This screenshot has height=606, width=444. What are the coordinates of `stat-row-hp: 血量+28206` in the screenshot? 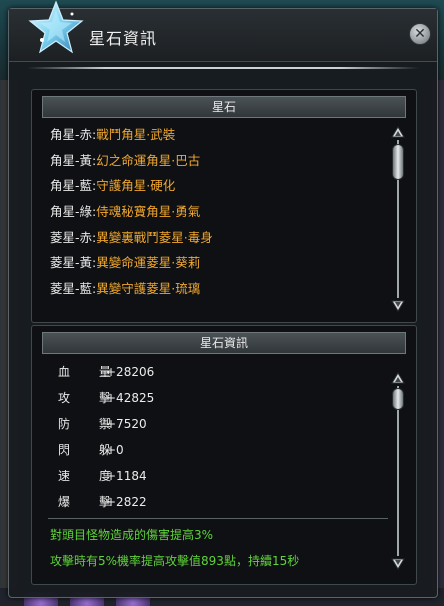 It's located at (106, 372).